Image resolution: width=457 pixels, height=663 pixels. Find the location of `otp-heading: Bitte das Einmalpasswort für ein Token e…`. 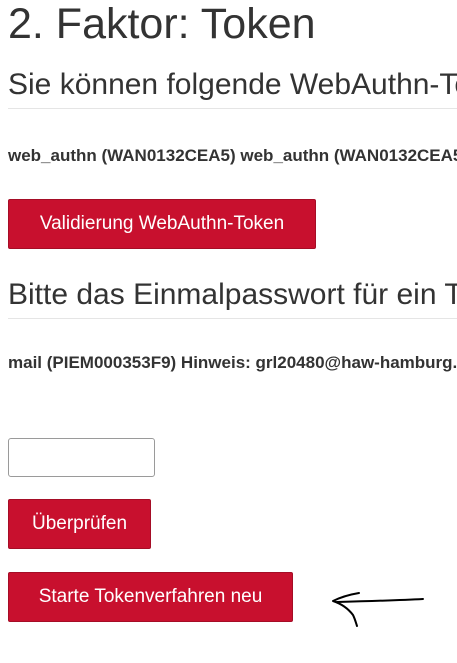

otp-heading: Bitte das Einmalpasswort für ein Token e… is located at coordinates (232, 294).